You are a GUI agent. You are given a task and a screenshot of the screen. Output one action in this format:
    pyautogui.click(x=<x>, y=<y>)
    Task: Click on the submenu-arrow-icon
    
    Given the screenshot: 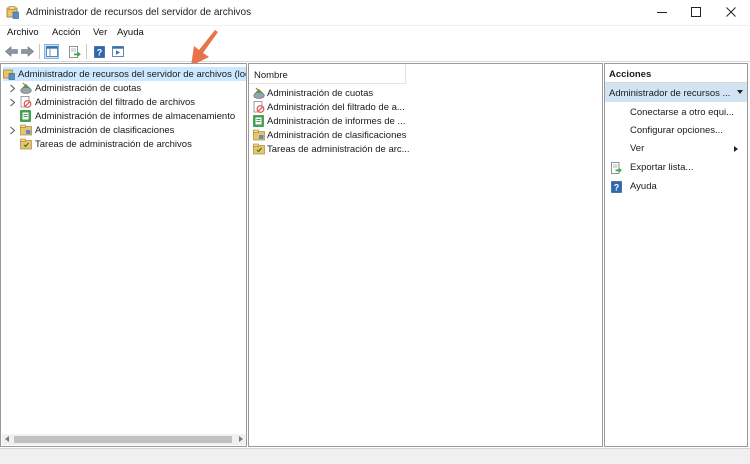 What is the action you would take?
    pyautogui.click(x=736, y=149)
    